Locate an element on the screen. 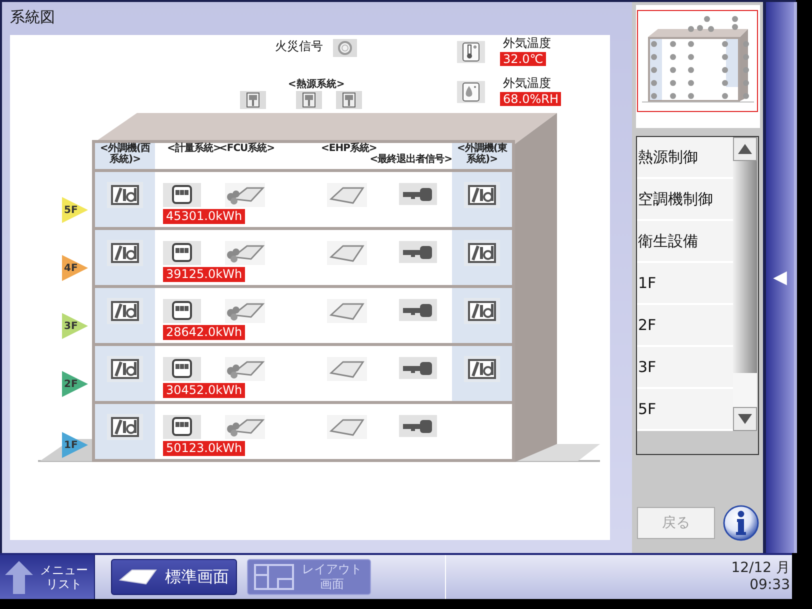  scrollbar-thumb is located at coordinates (745, 267).